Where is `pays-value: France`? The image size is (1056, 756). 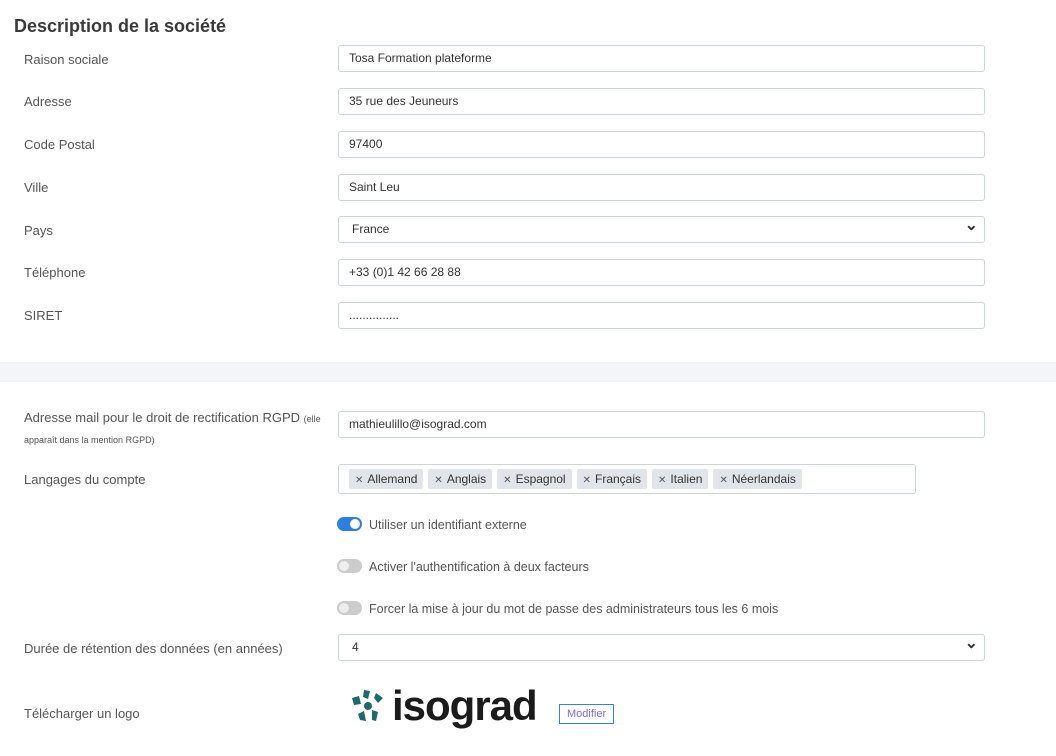
pays-value: France is located at coordinates (371, 229).